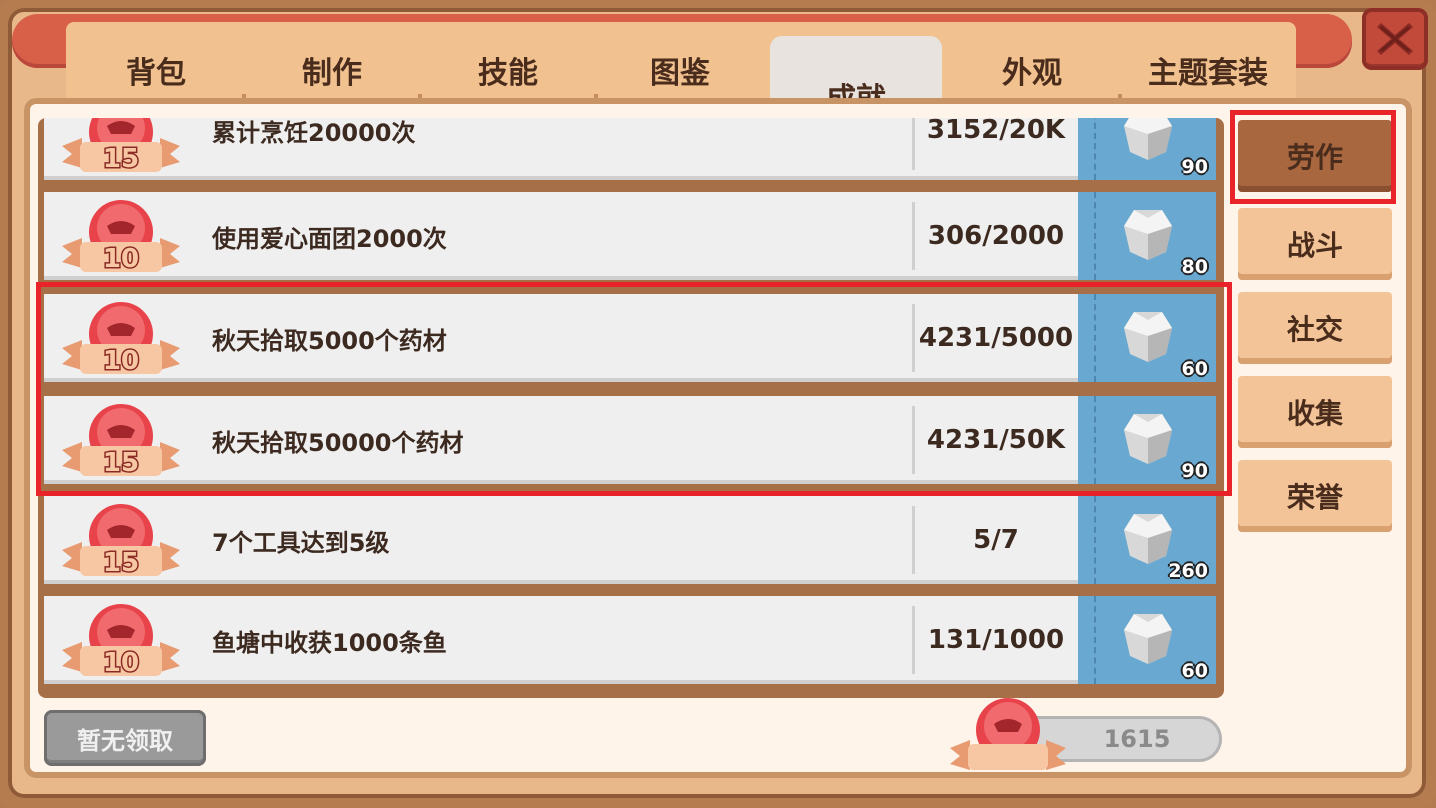 This screenshot has width=1436, height=808. I want to click on tab-label: 技能, so click(508, 73).